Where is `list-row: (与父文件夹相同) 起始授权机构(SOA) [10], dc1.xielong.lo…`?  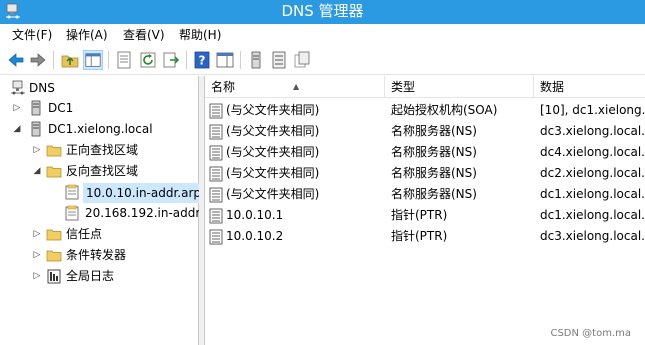
list-row: (与父文件夹相同) 起始授权机构(SOA) [10], dc1.xielong.lo… is located at coordinates (425, 110).